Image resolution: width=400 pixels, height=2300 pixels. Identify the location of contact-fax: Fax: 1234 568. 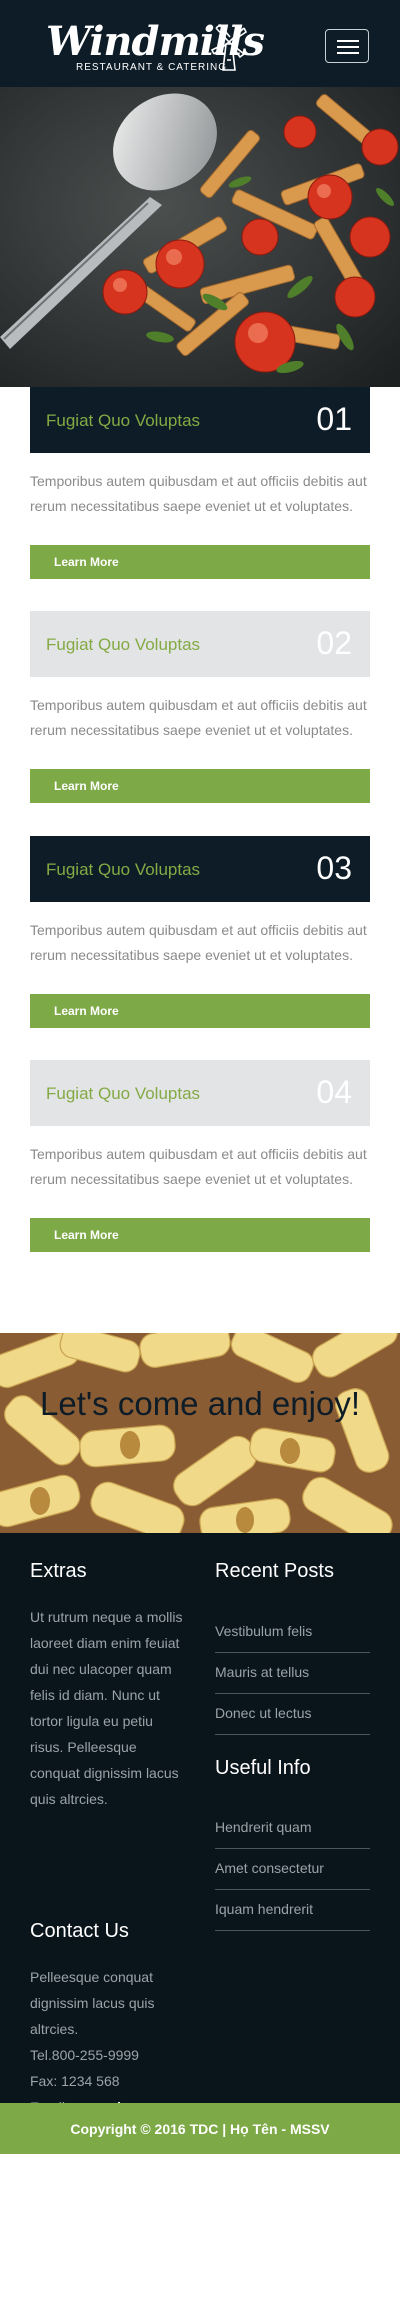
(75, 2081).